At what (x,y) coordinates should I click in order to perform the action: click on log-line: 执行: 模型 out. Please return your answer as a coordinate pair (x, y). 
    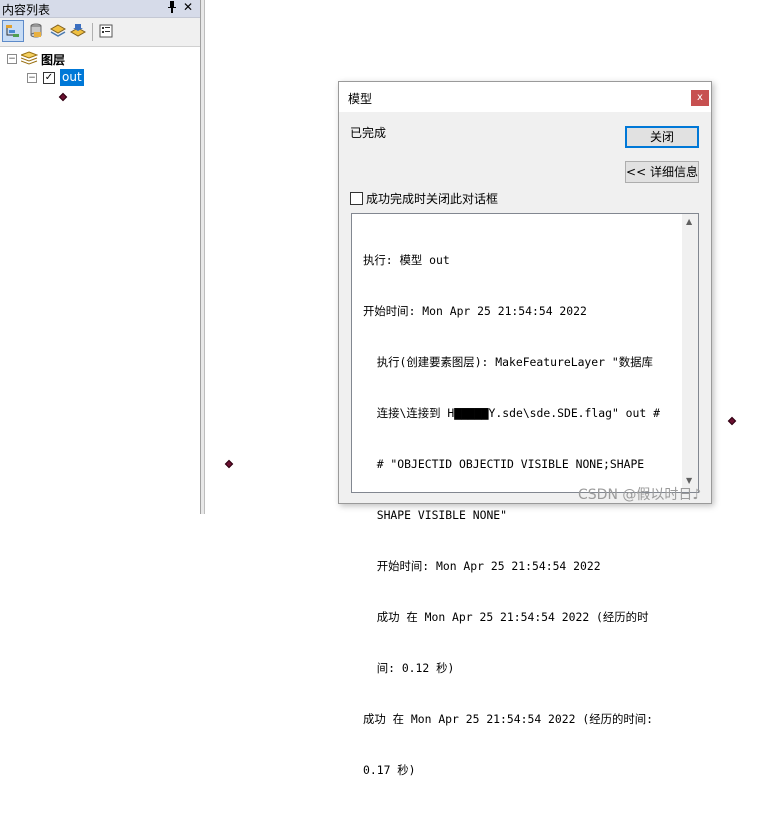
    Looking at the image, I should click on (406, 260).